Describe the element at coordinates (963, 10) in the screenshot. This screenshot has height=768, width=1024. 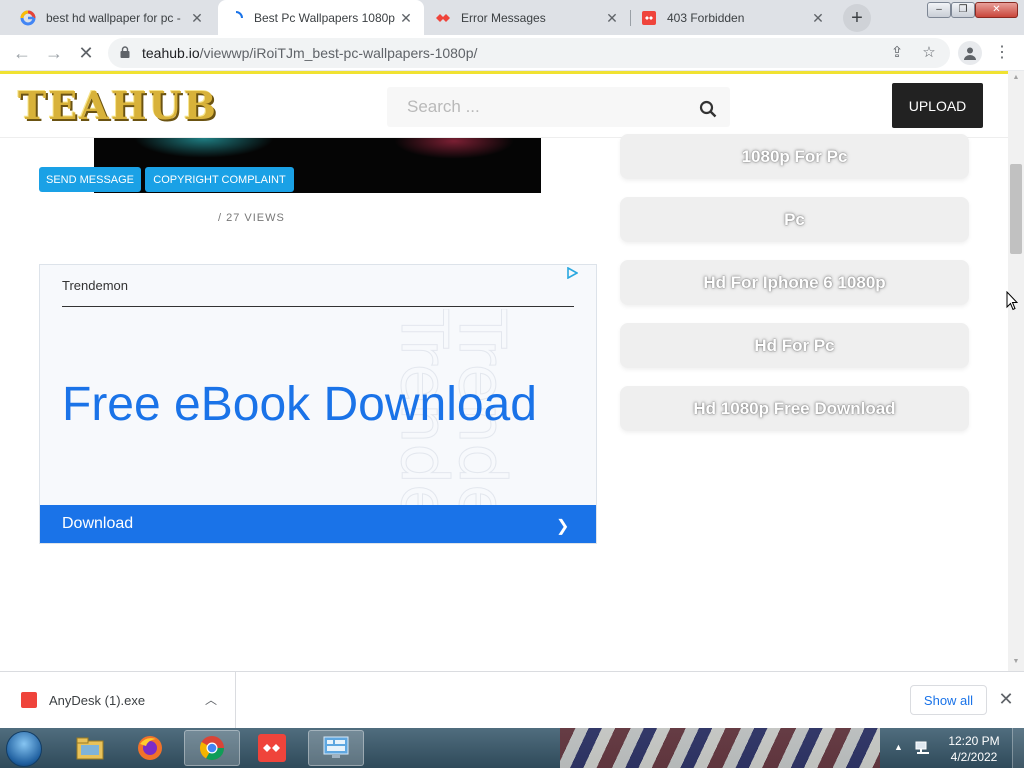
I see `restore-window-button: ❐` at that location.